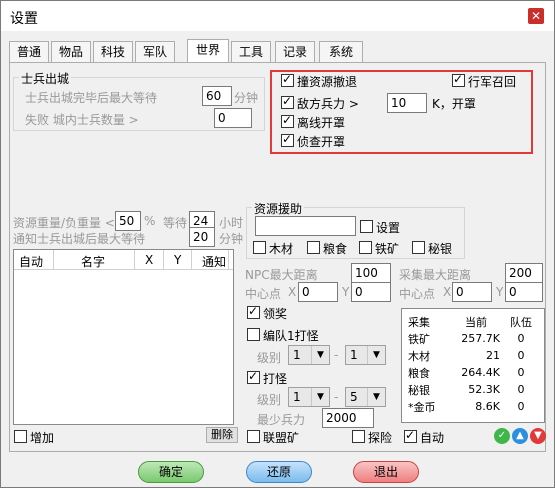  Describe the element at coordinates (365, 247) in the screenshot. I see `aid-iron-checkbox` at that location.